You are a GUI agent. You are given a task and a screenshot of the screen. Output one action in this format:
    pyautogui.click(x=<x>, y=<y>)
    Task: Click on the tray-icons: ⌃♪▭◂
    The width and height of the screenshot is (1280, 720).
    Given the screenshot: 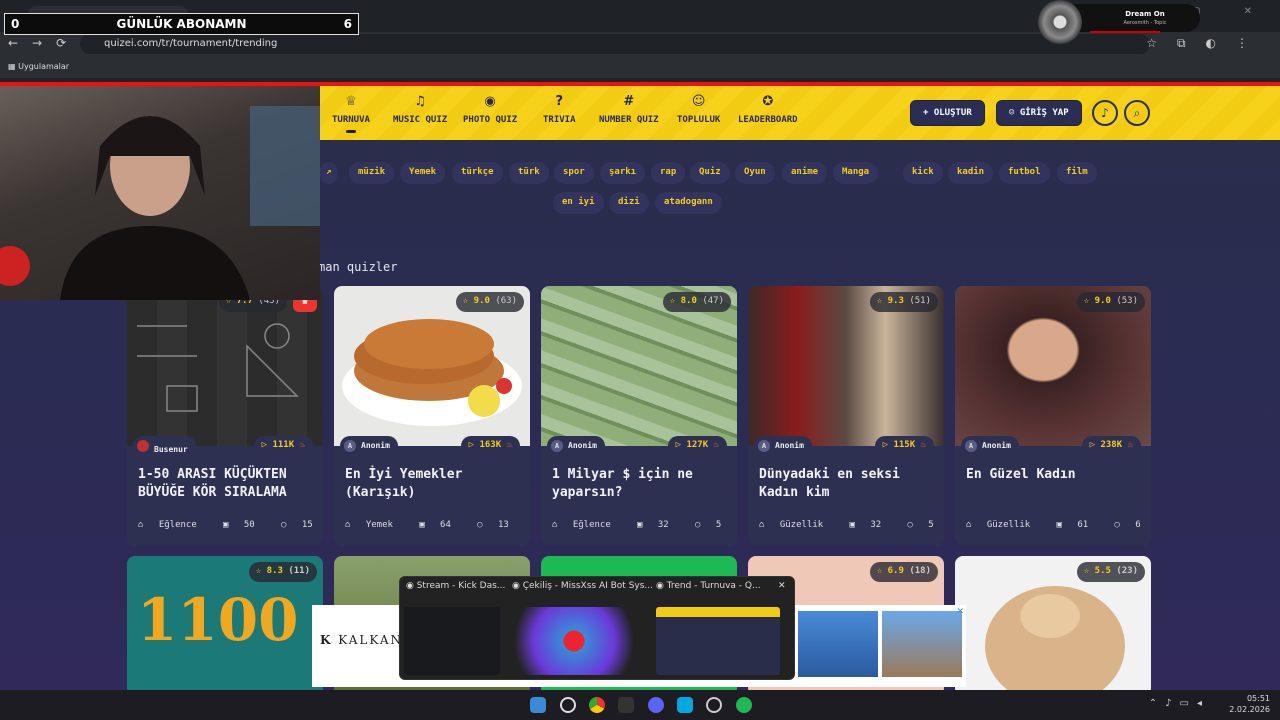 What is the action you would take?
    pyautogui.click(x=1179, y=703)
    